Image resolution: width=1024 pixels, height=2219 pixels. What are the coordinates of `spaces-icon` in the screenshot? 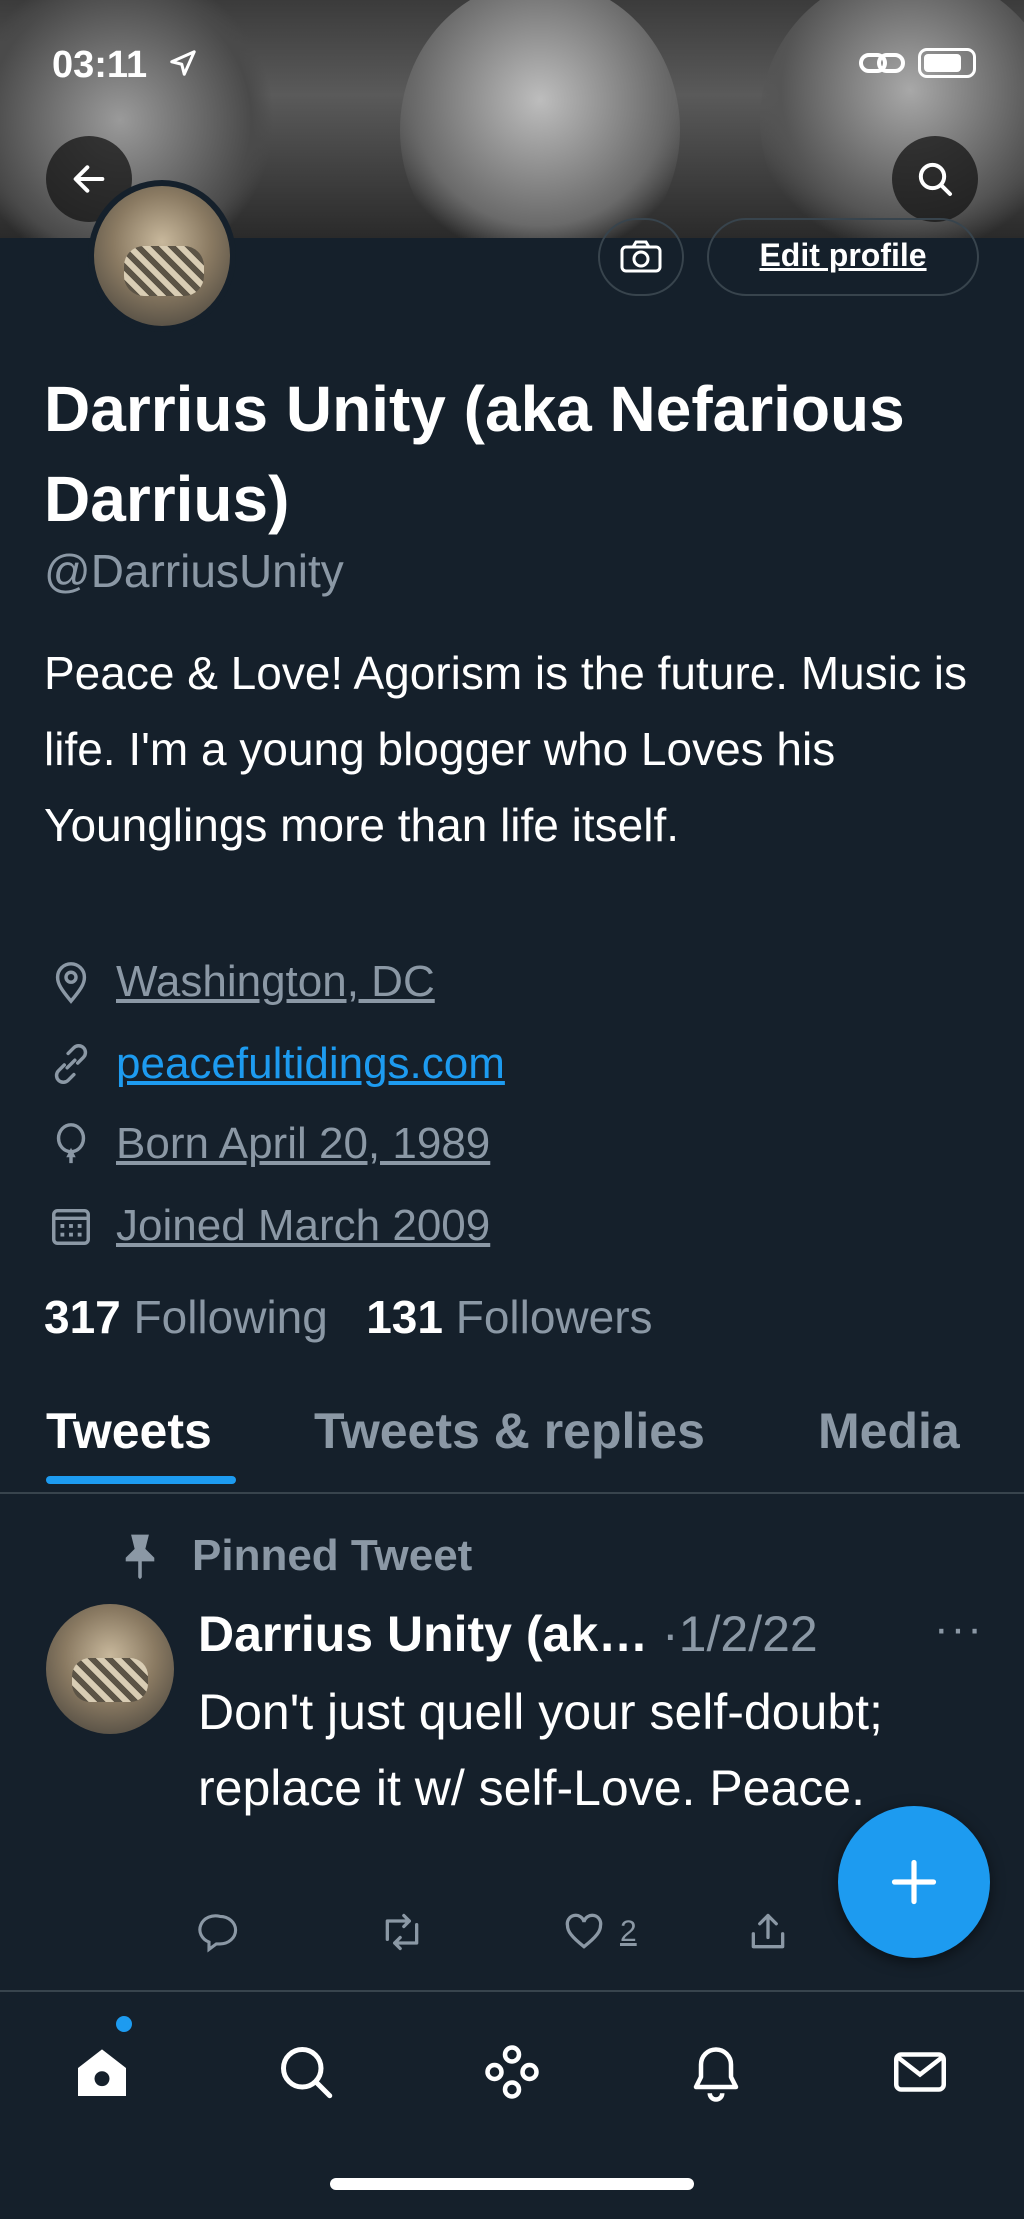 It's located at (512, 2072).